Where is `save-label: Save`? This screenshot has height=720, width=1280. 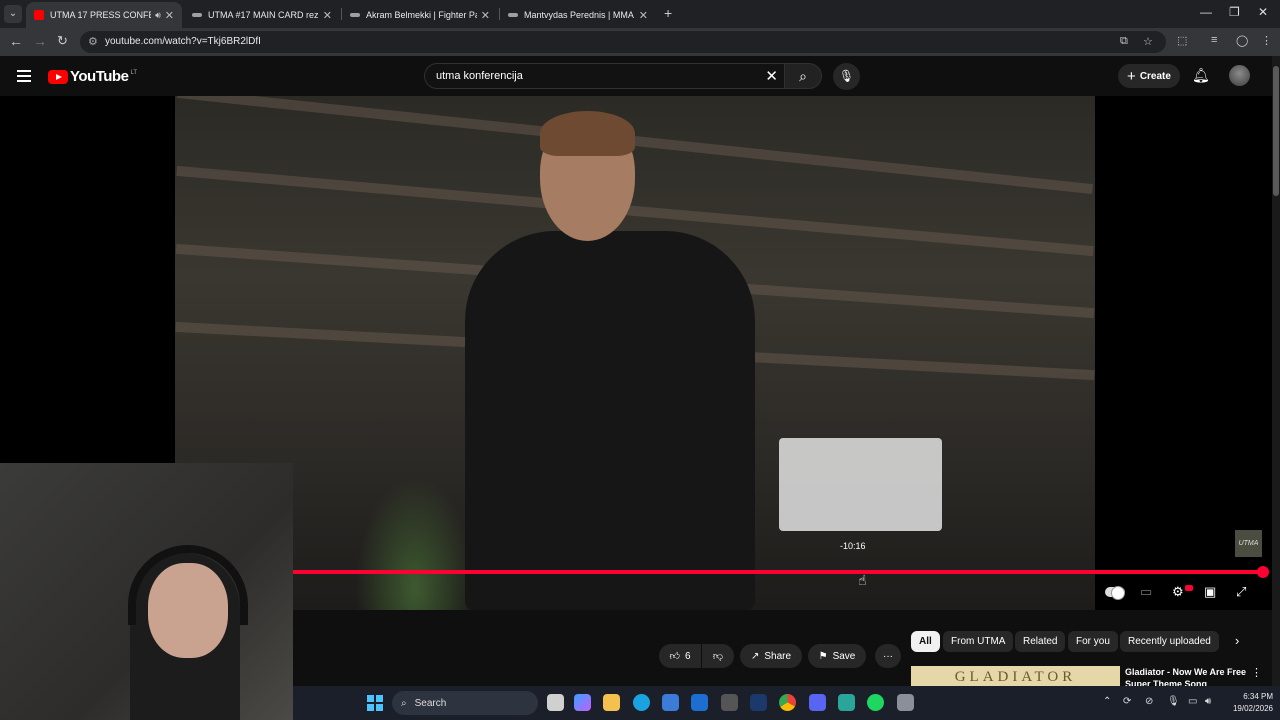
save-label: Save is located at coordinates (844, 656).